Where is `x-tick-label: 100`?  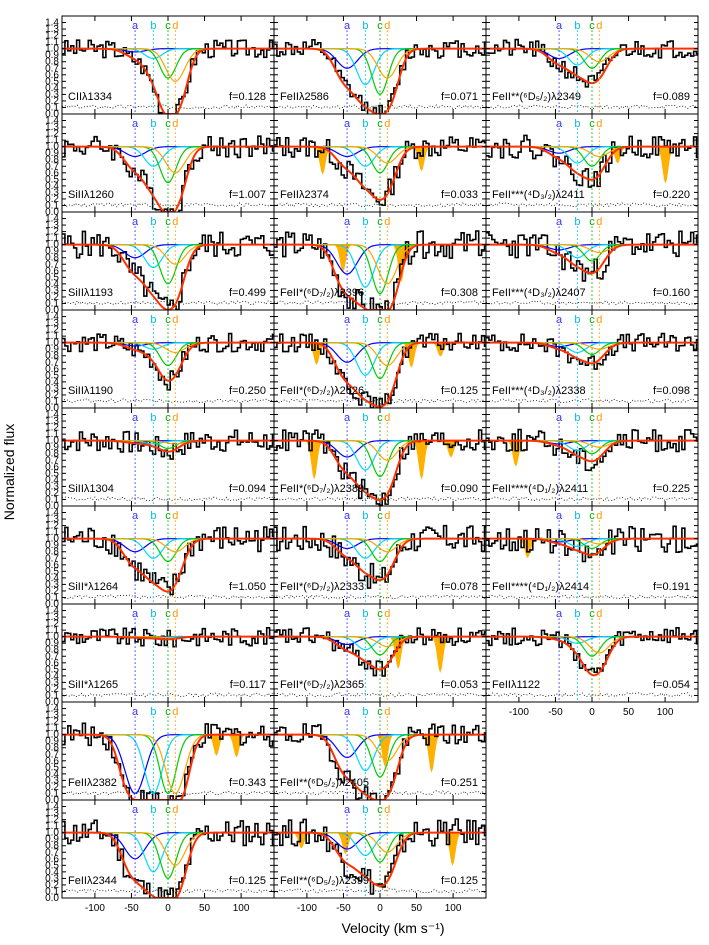 x-tick-label: 100 is located at coordinates (241, 908).